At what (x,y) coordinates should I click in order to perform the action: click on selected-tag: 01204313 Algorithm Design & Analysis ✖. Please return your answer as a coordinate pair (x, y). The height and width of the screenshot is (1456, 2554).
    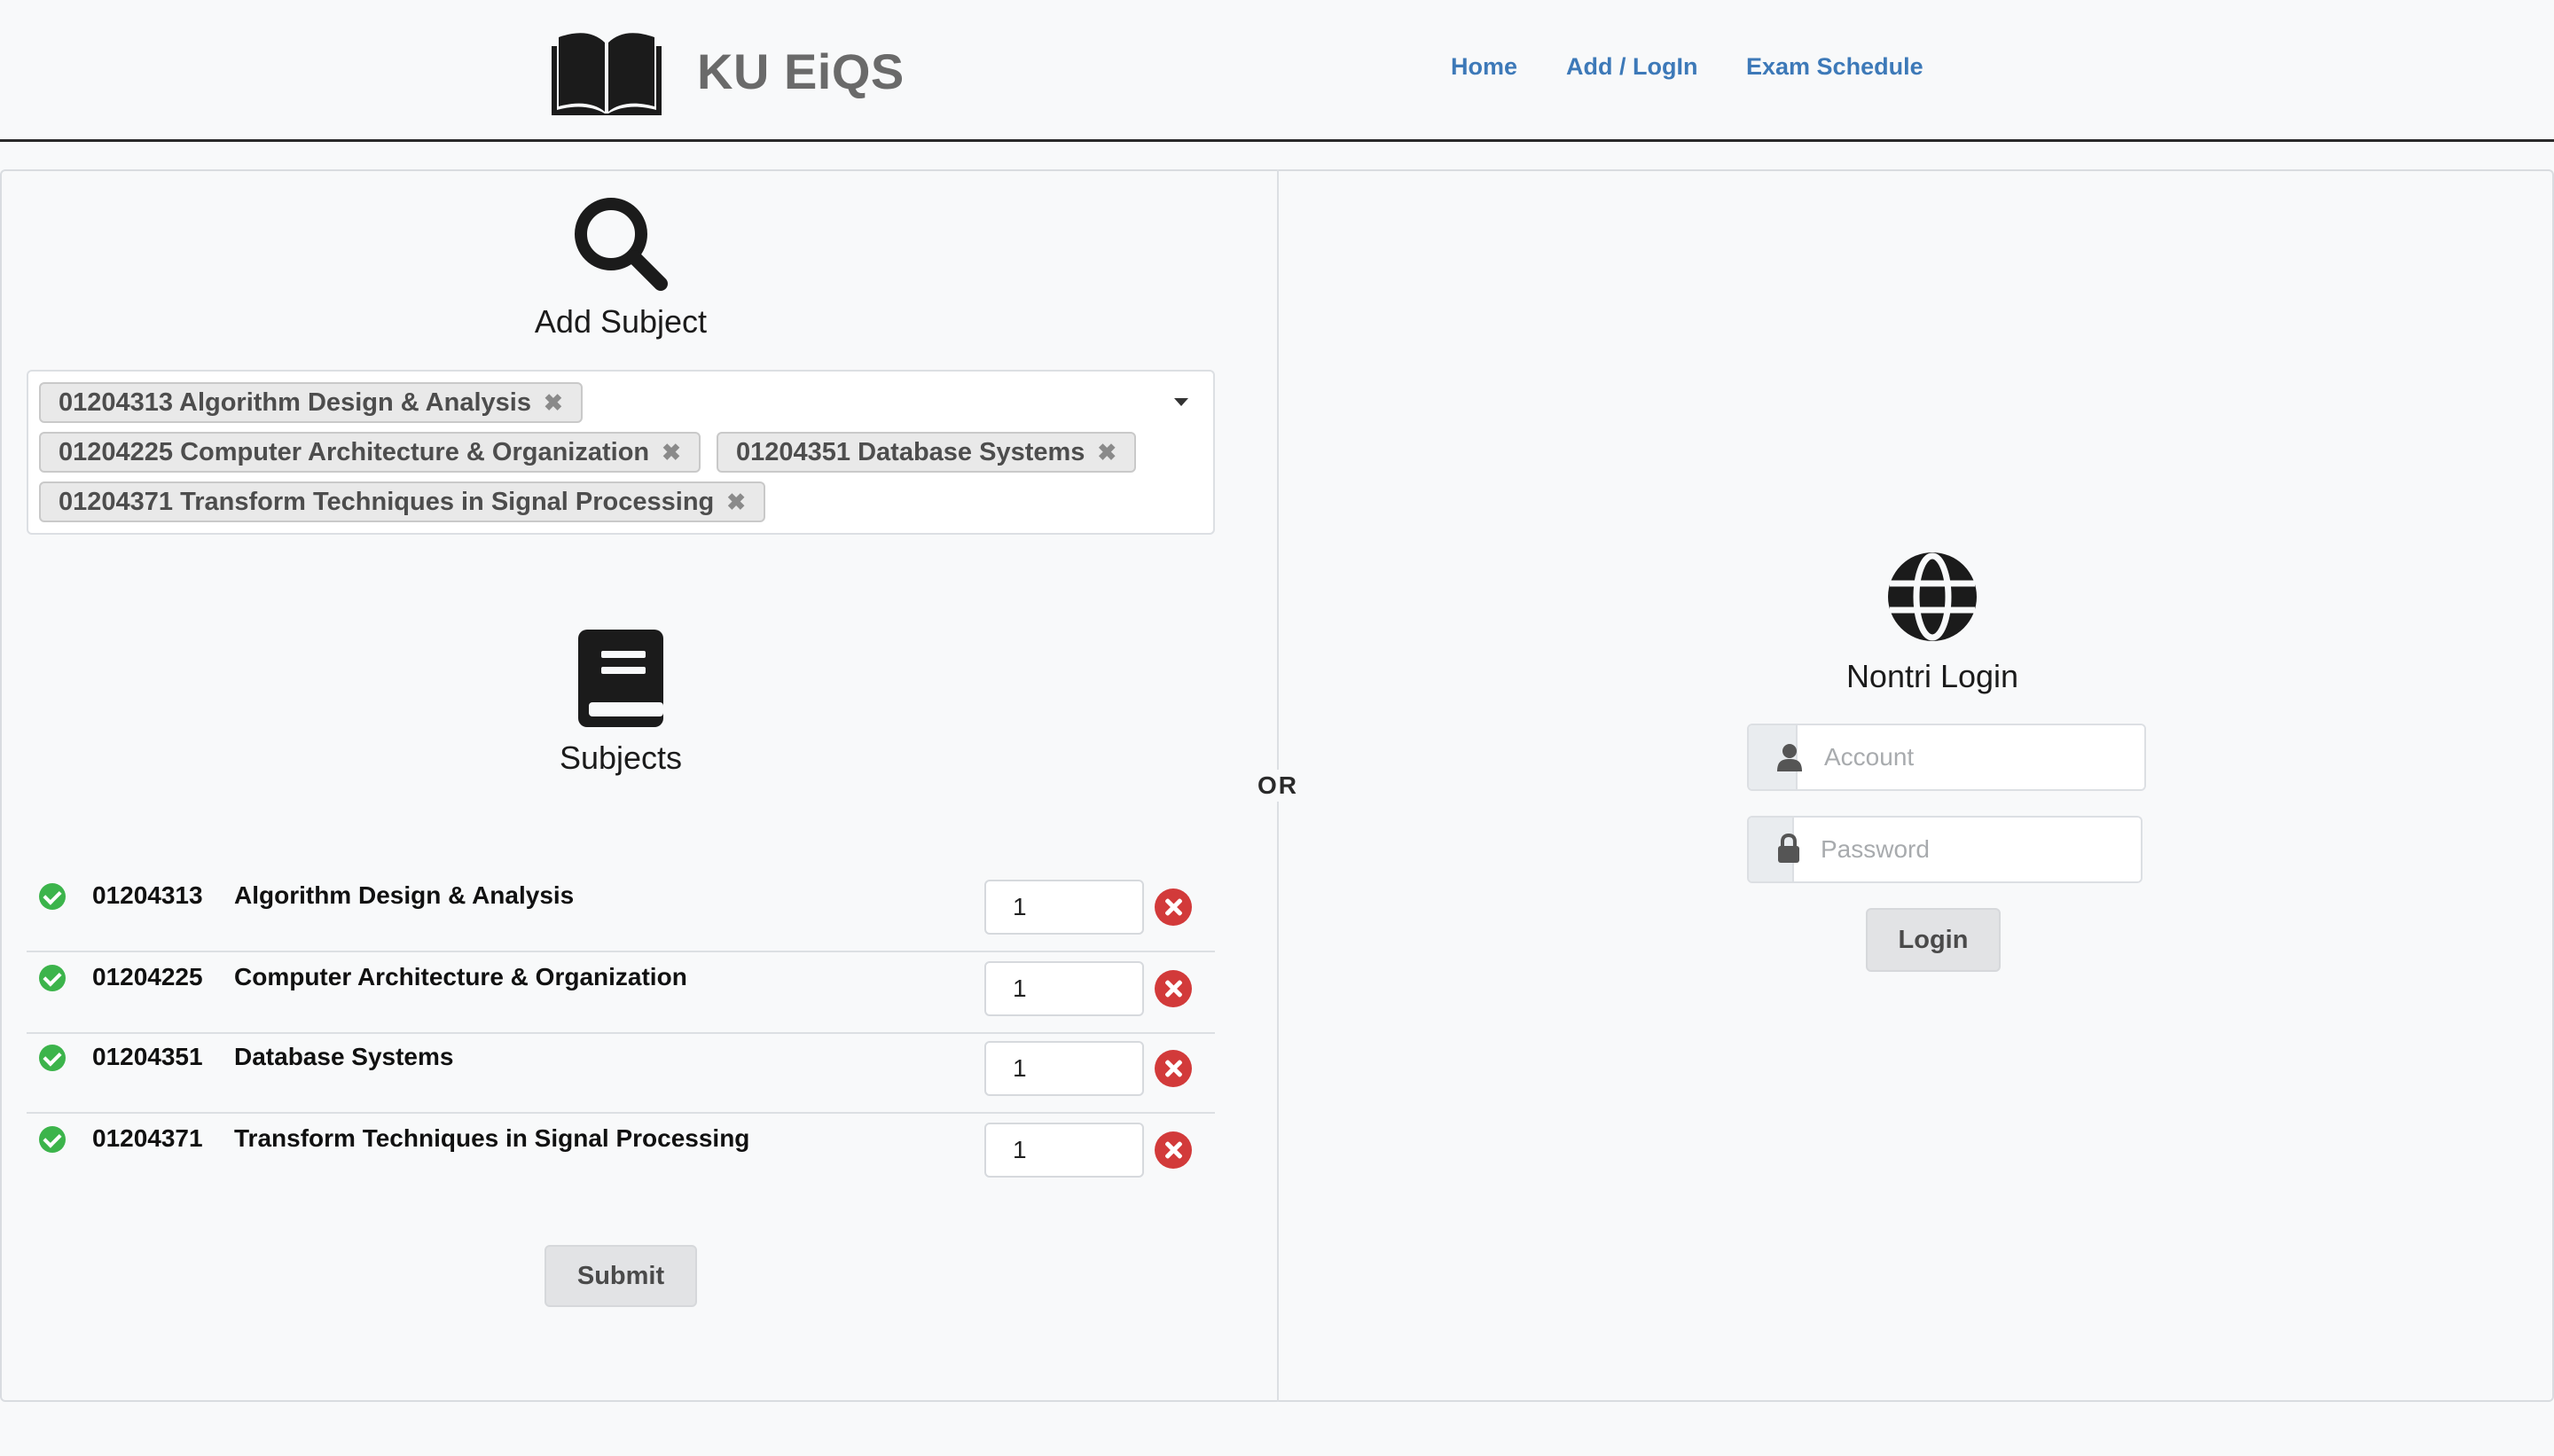
    Looking at the image, I should click on (311, 402).